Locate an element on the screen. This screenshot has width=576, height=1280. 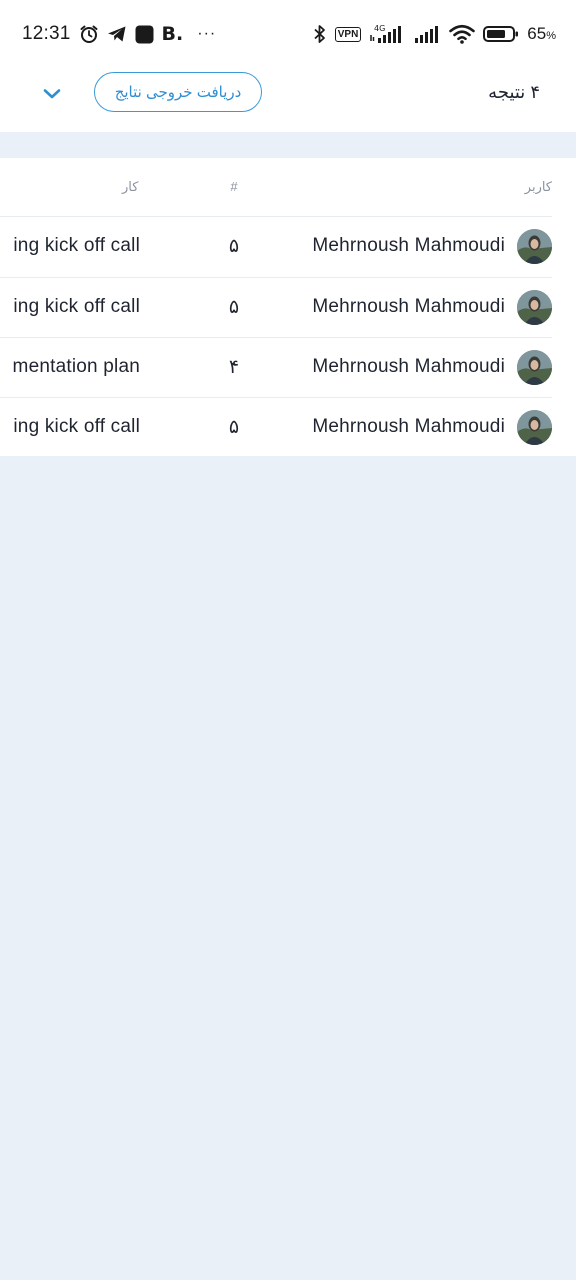
results-count: ۴ نتیجه is located at coordinates (514, 92).